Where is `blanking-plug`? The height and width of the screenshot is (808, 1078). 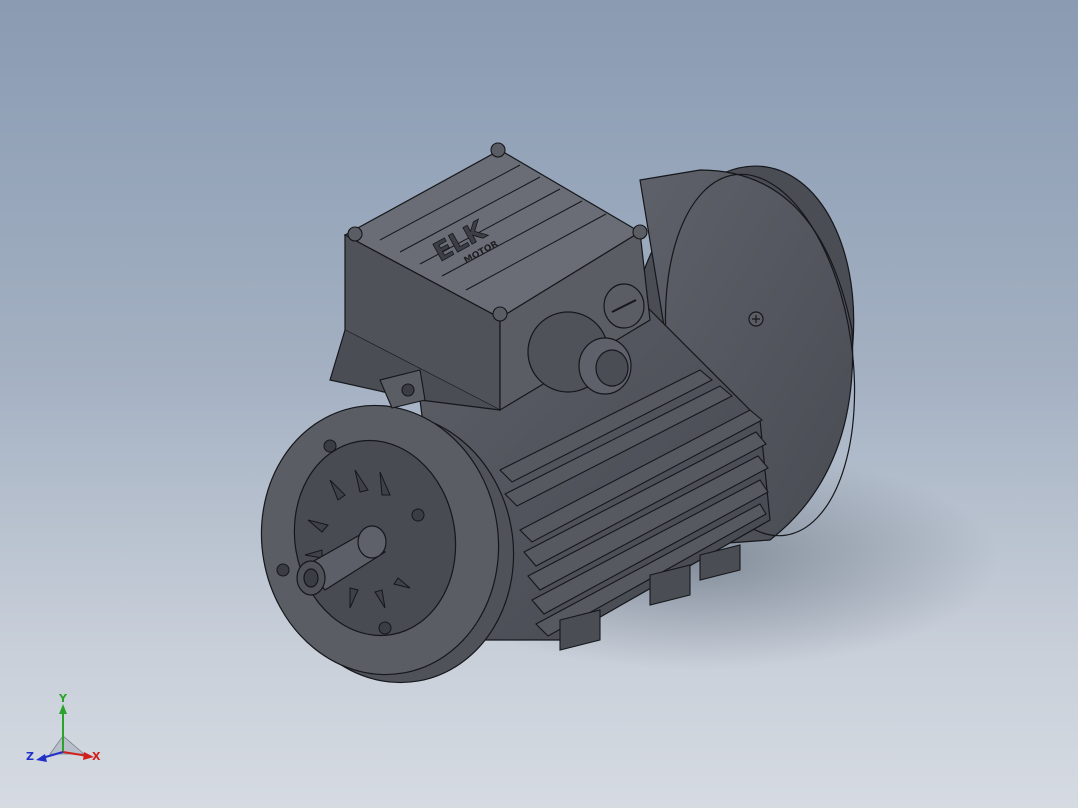 blanking-plug is located at coordinates (624, 306).